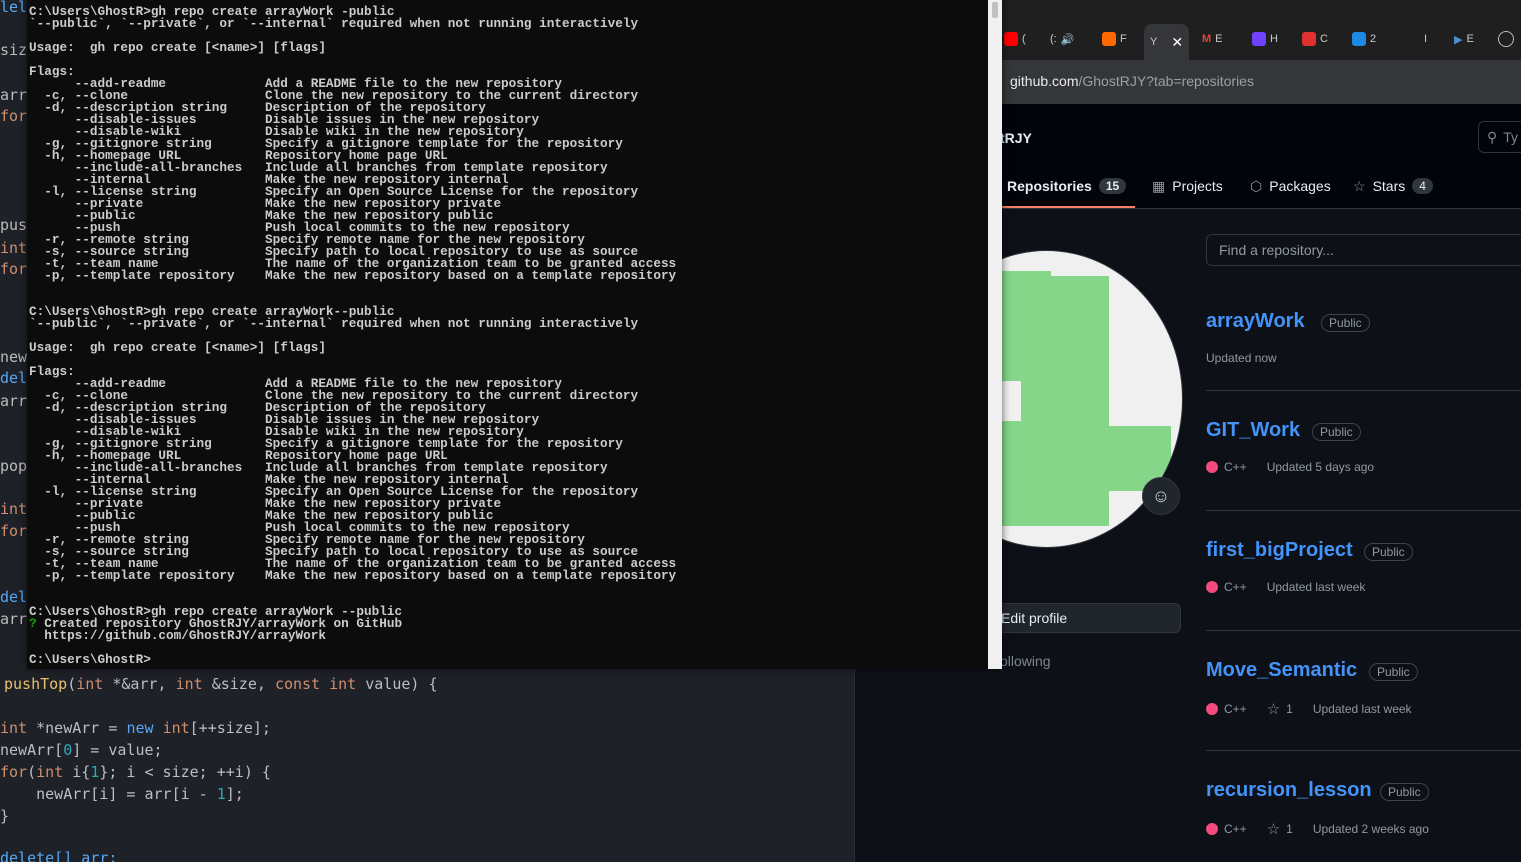  What do you see at coordinates (1067, 207) in the screenshot?
I see `active-tab-underline` at bounding box center [1067, 207].